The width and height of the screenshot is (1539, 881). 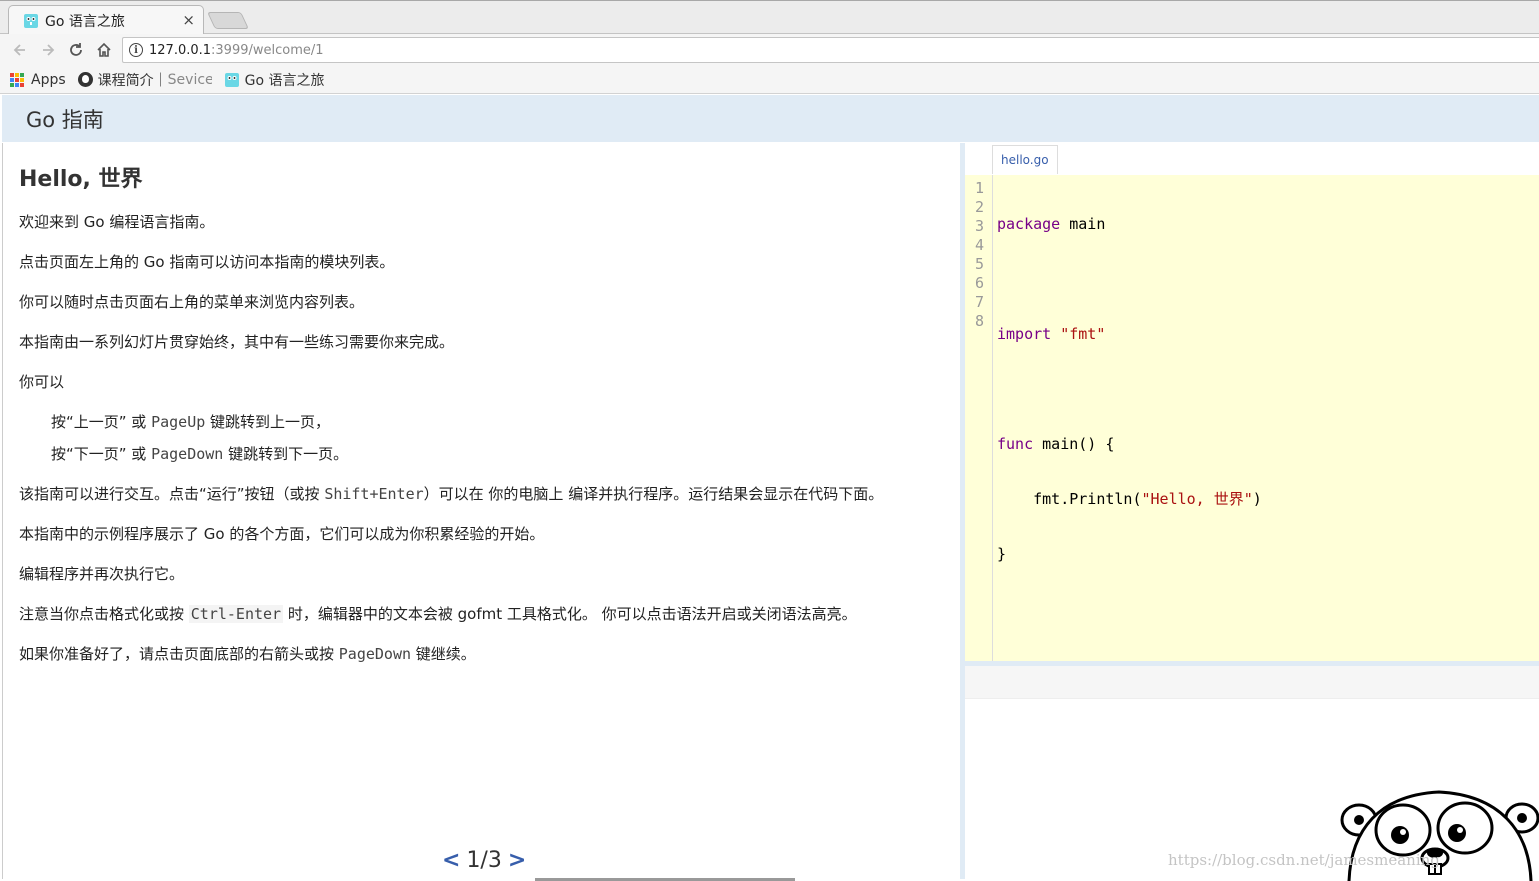 I want to click on code-keyword: import, so click(x=1024, y=334).